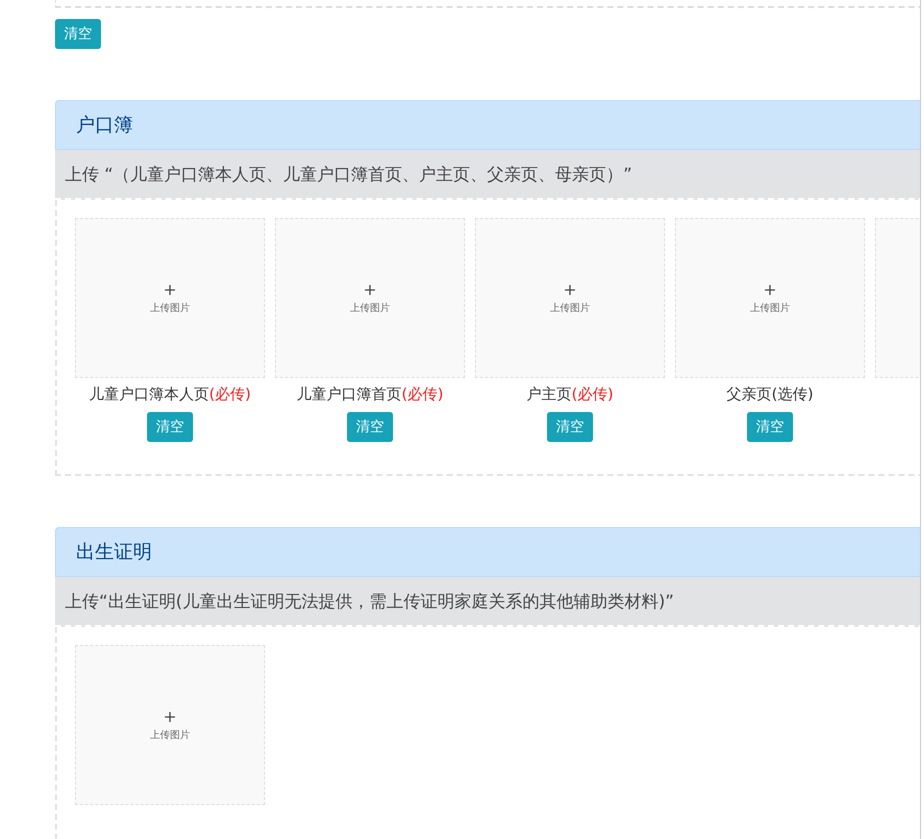 The image size is (924, 839). I want to click on tile-label: 儿童户口簿本人页(必传), so click(170, 394).